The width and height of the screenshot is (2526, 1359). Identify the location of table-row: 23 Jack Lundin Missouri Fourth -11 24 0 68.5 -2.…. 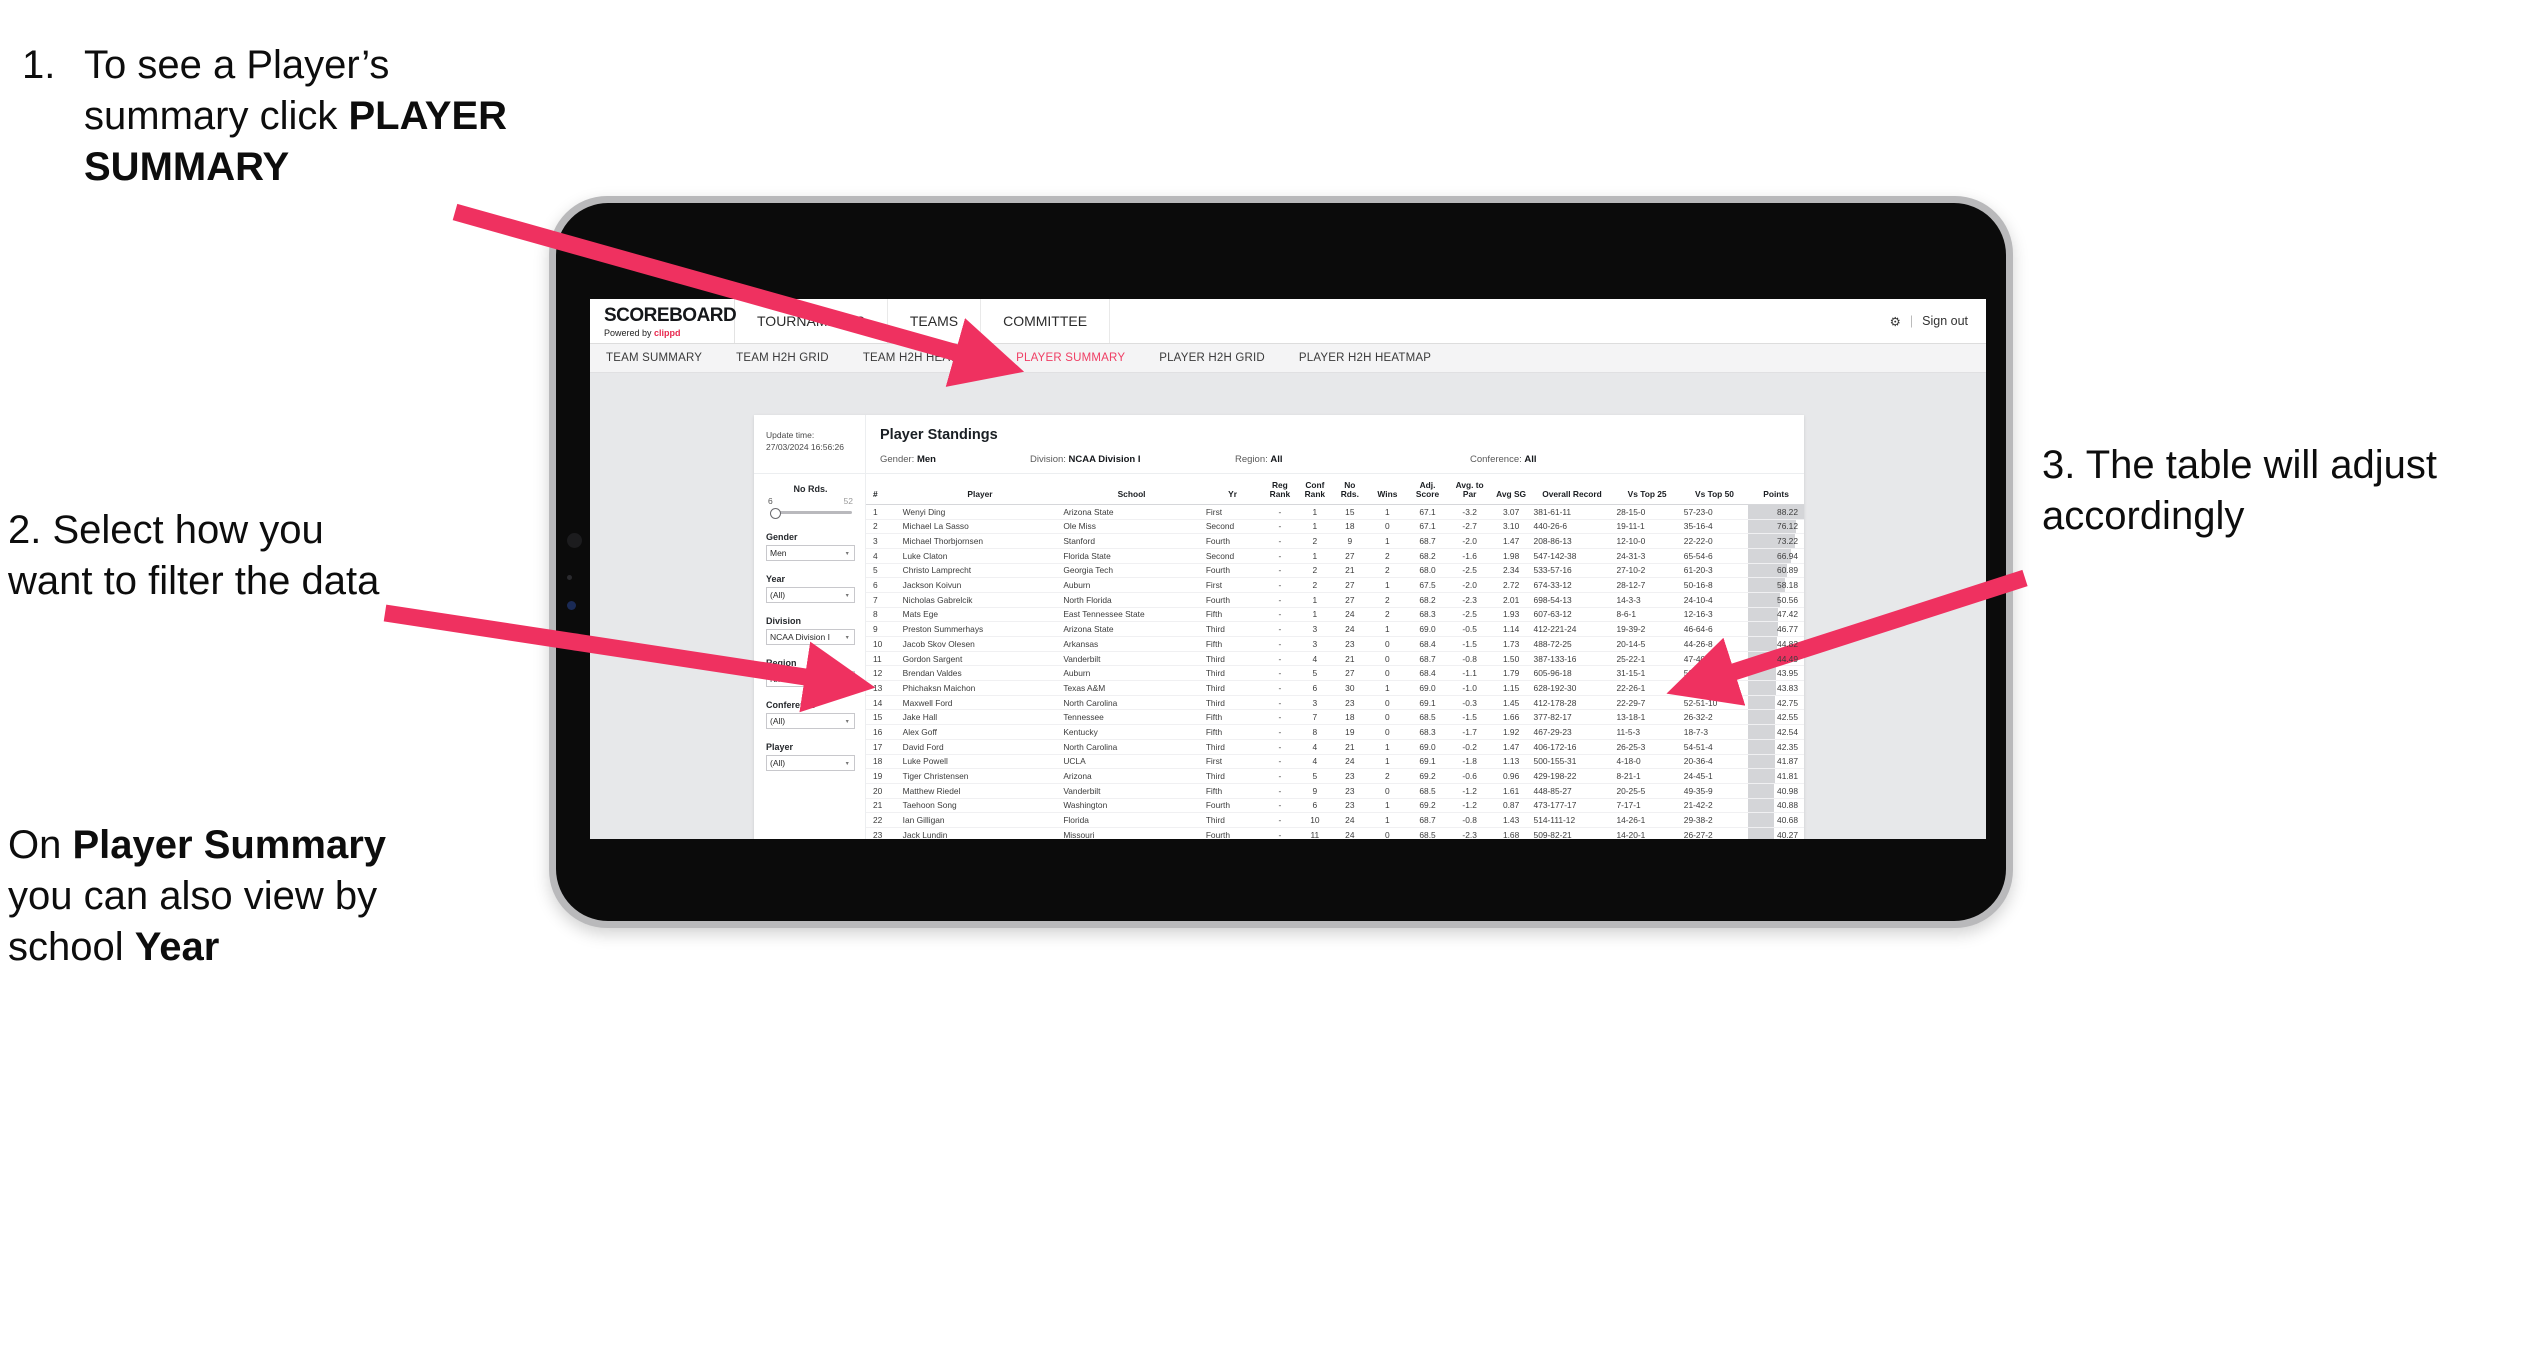
(1335, 833).